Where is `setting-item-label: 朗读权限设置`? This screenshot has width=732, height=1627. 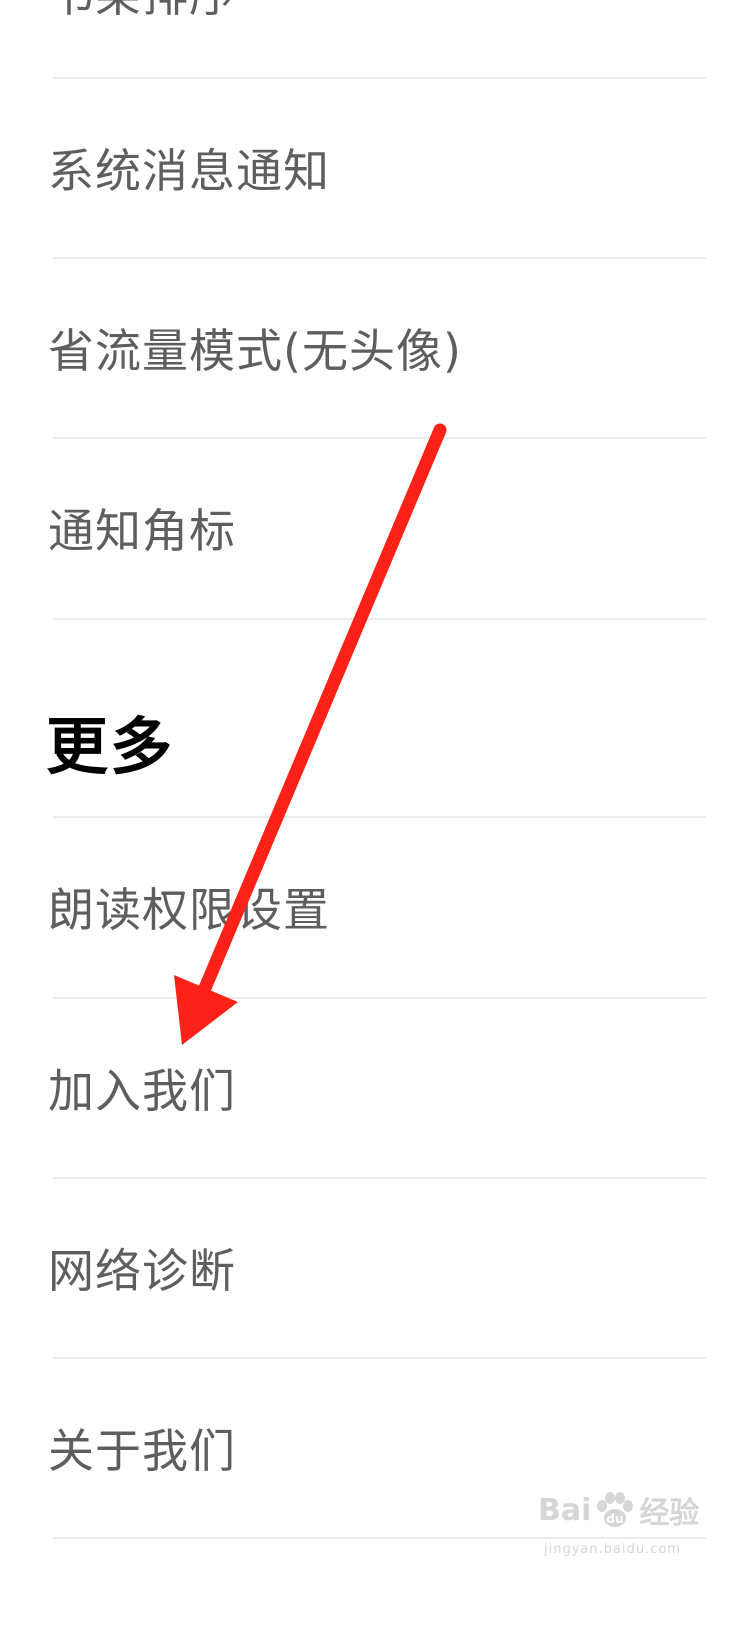
setting-item-label: 朗读权限设置 is located at coordinates (189, 910).